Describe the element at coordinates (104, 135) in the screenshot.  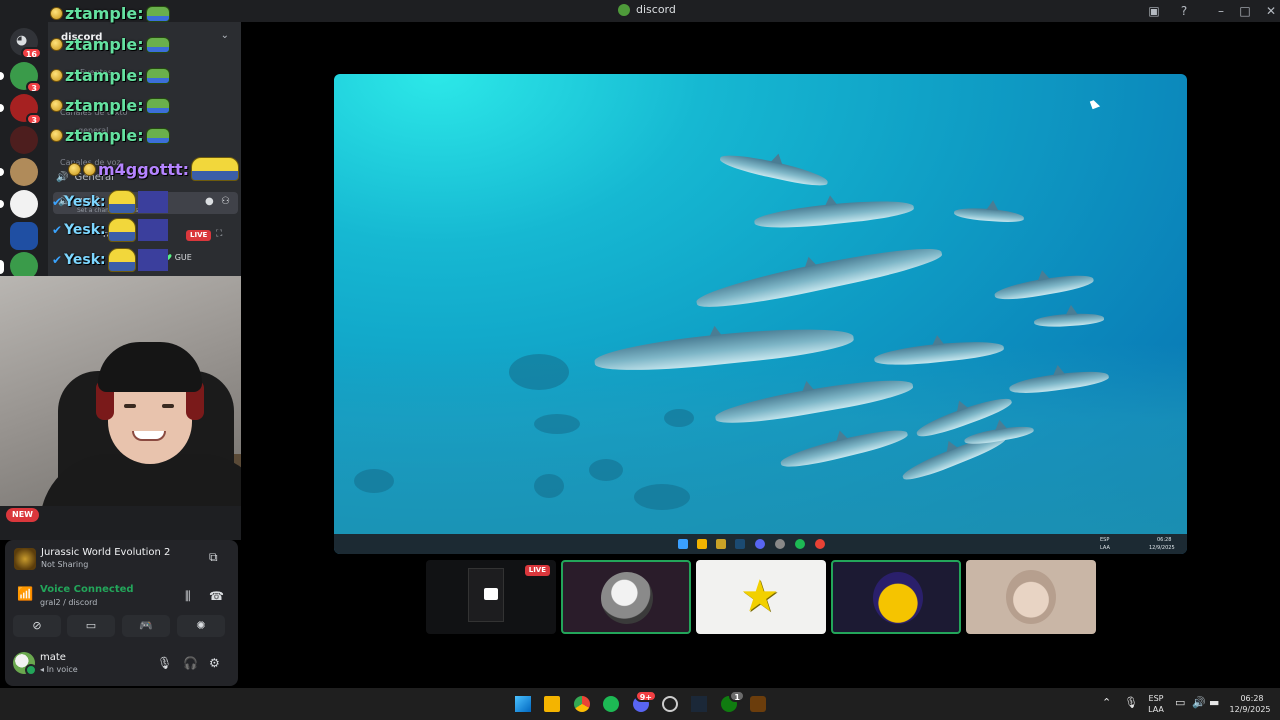
I see `chat-username: ztample:` at that location.